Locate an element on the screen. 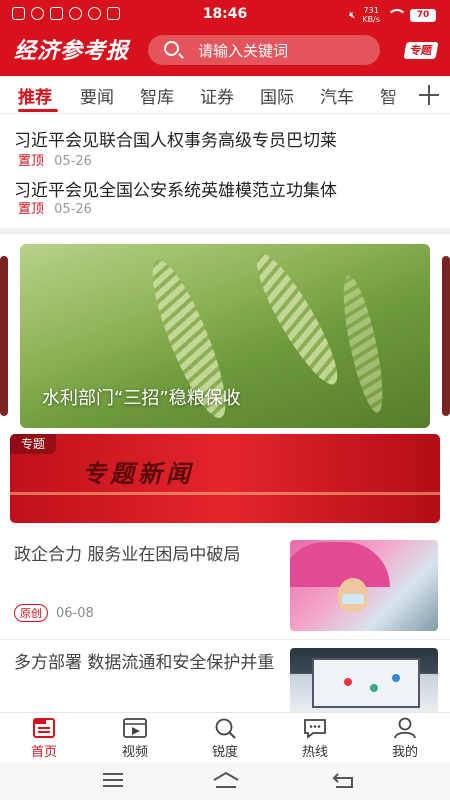 The width and height of the screenshot is (450, 800). tab-recommend: 推荐 is located at coordinates (35, 95).